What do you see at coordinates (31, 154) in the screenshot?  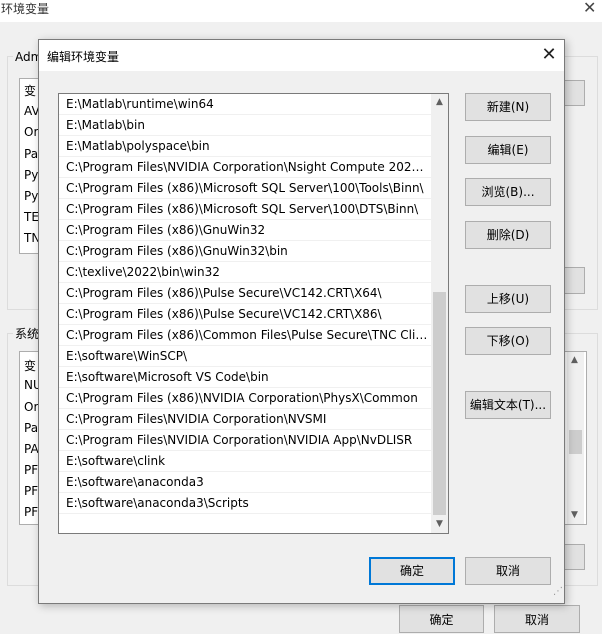 I see `bg-user-row: Pa` at bounding box center [31, 154].